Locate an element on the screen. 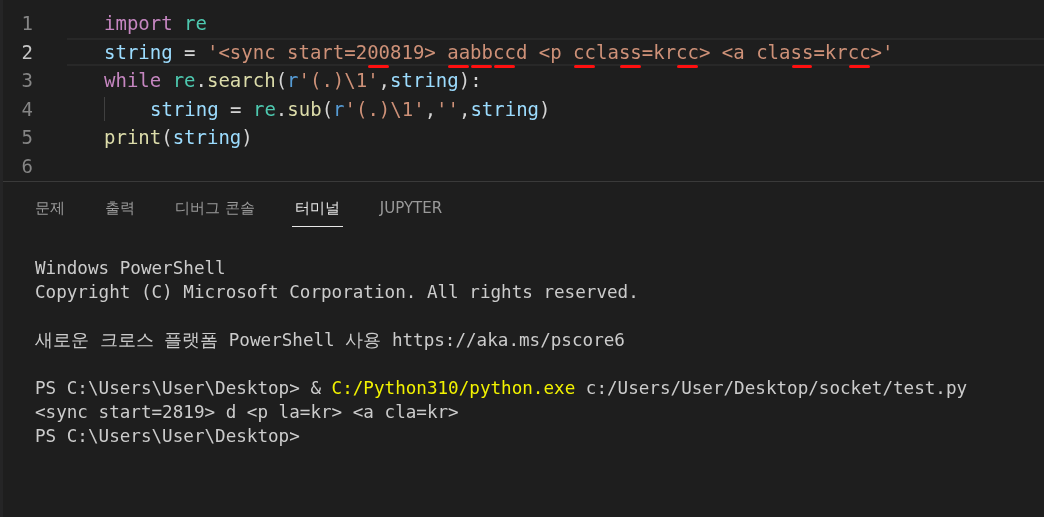  code-line: string = '<sync start=200819> aabbccd <p cclass=krcc> <a class=krcc>' is located at coordinates (499, 51).